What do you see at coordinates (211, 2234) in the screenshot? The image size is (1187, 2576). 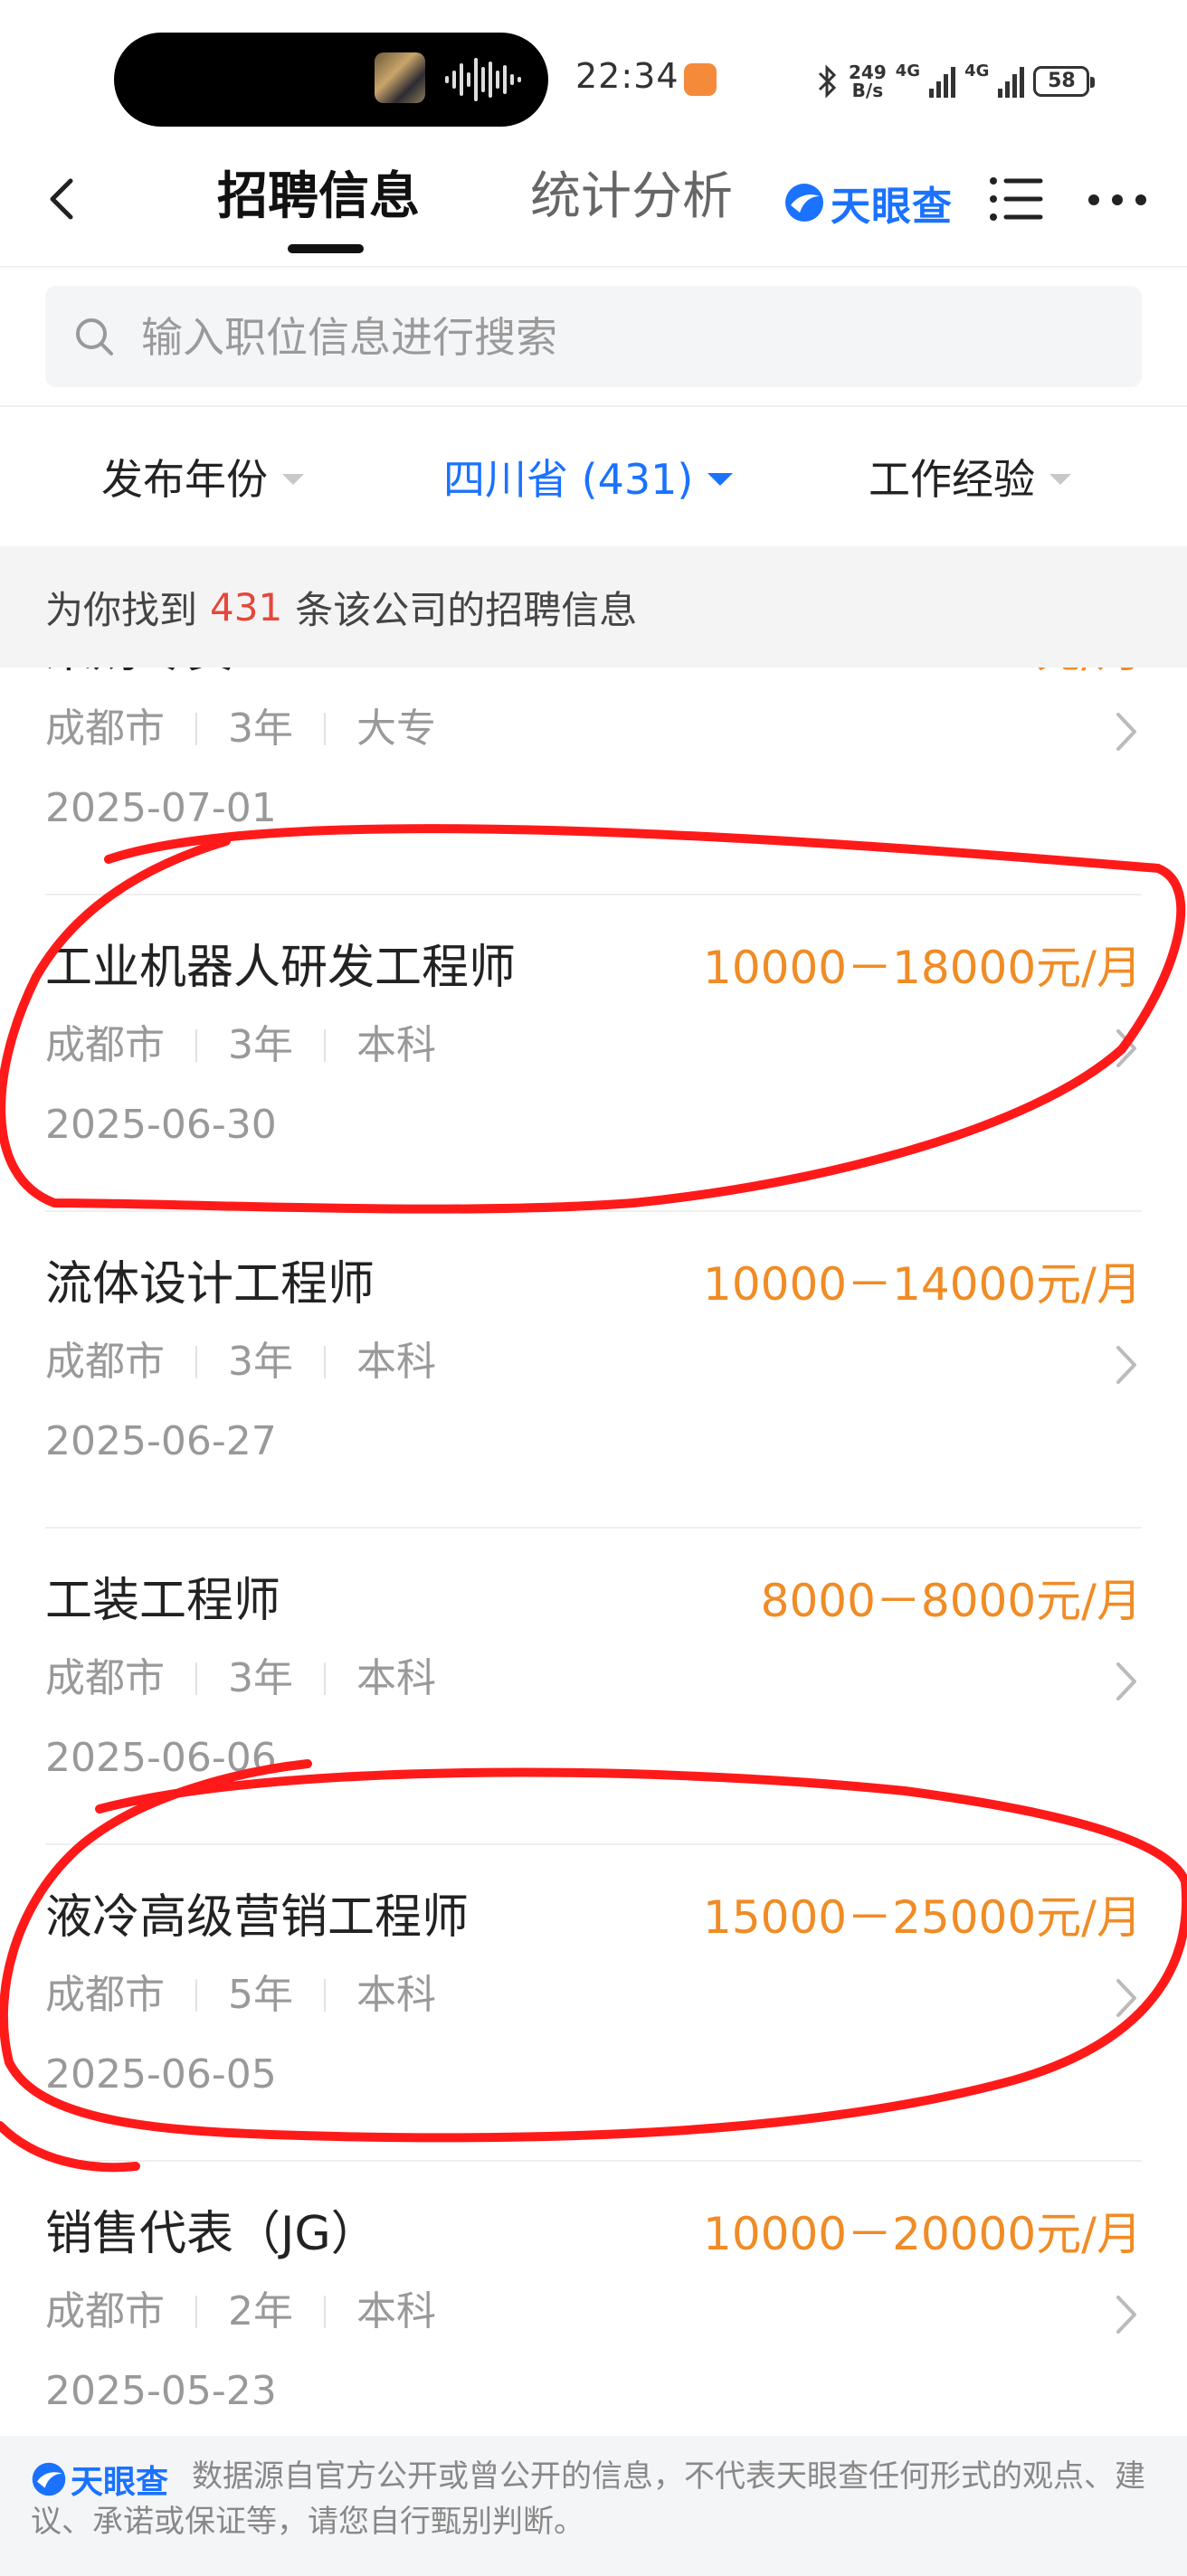 I see `job-title: 销售代表（JG）` at bounding box center [211, 2234].